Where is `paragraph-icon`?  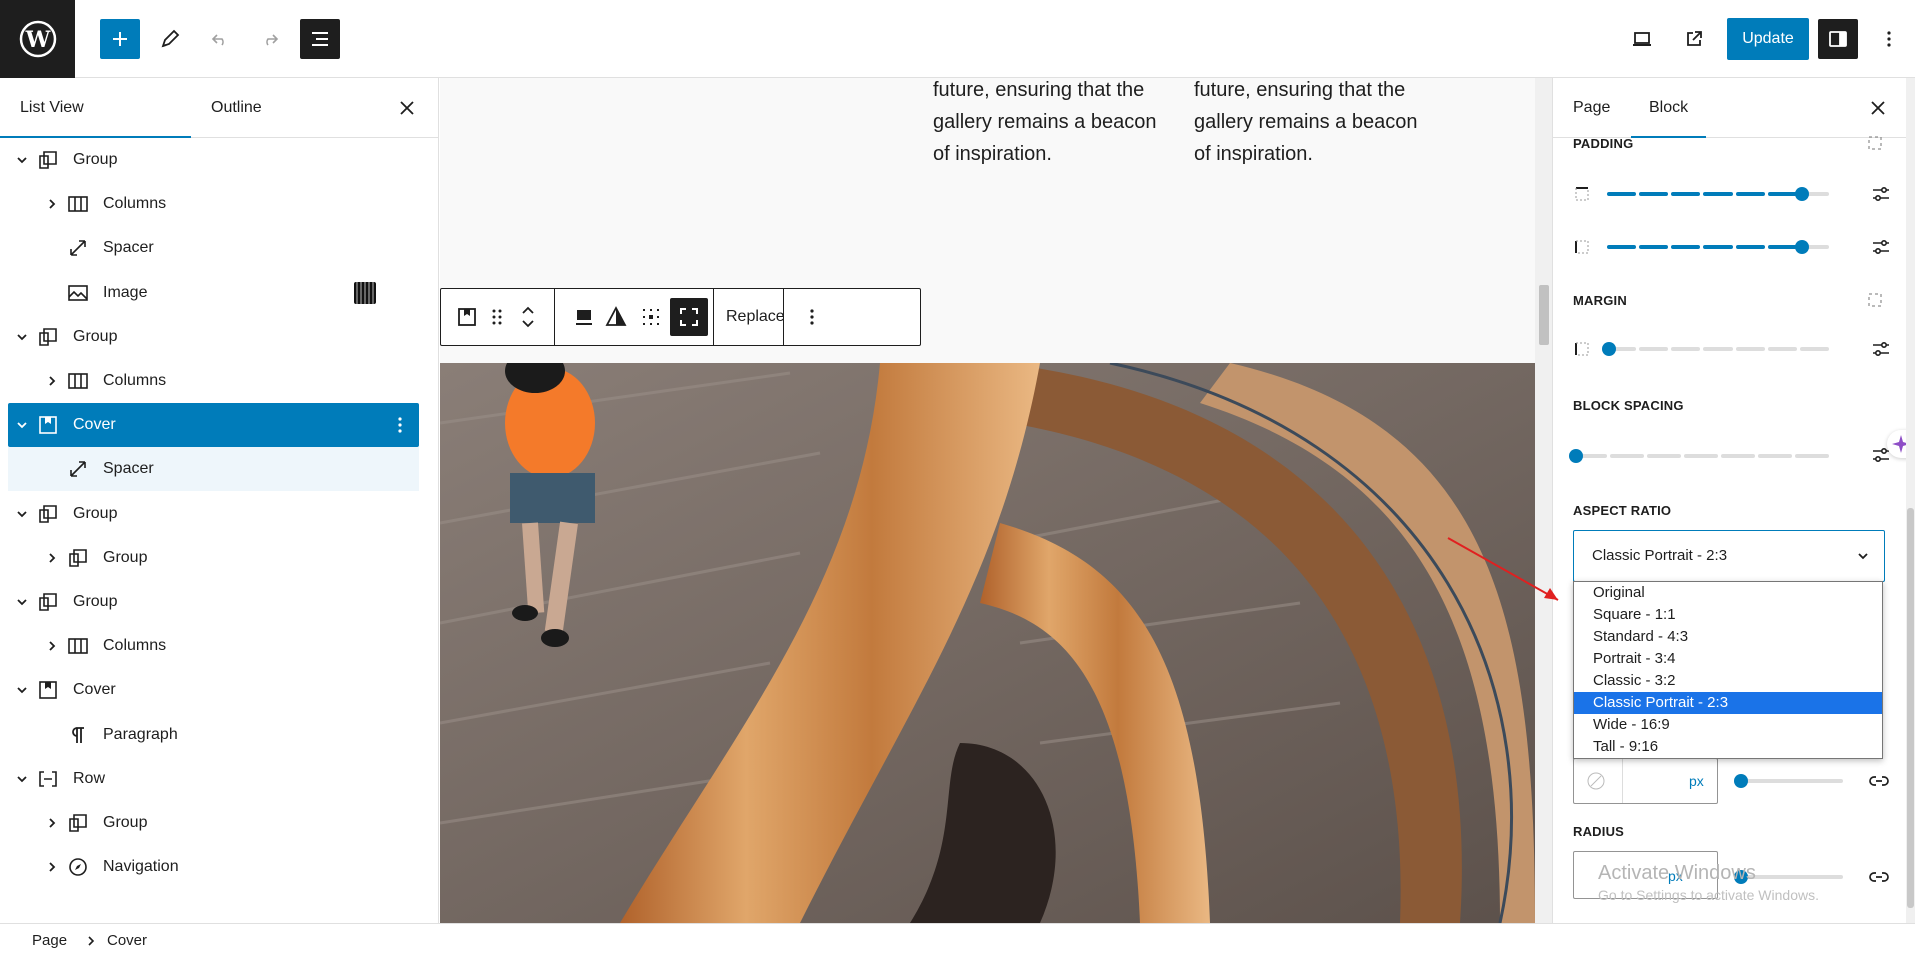 paragraph-icon is located at coordinates (78, 734).